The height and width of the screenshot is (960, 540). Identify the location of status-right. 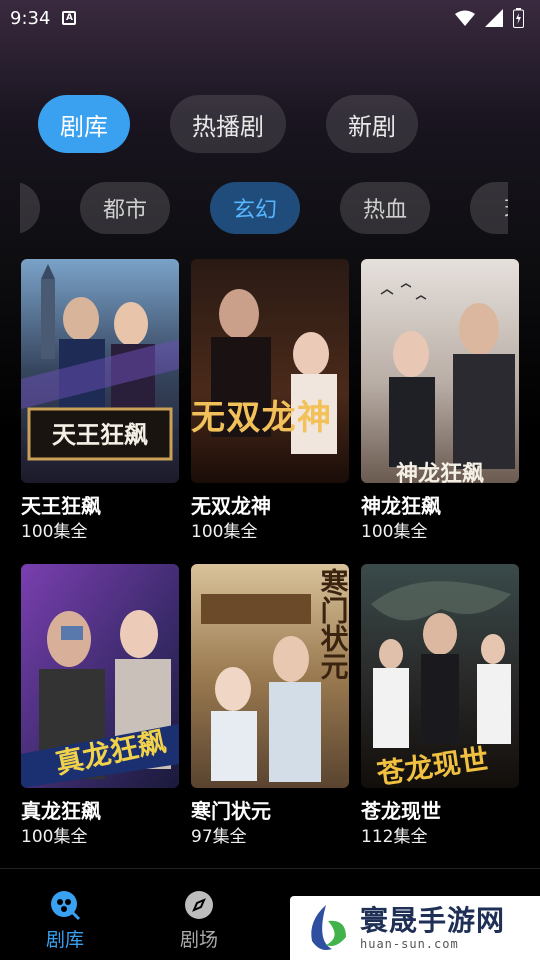
(489, 18).